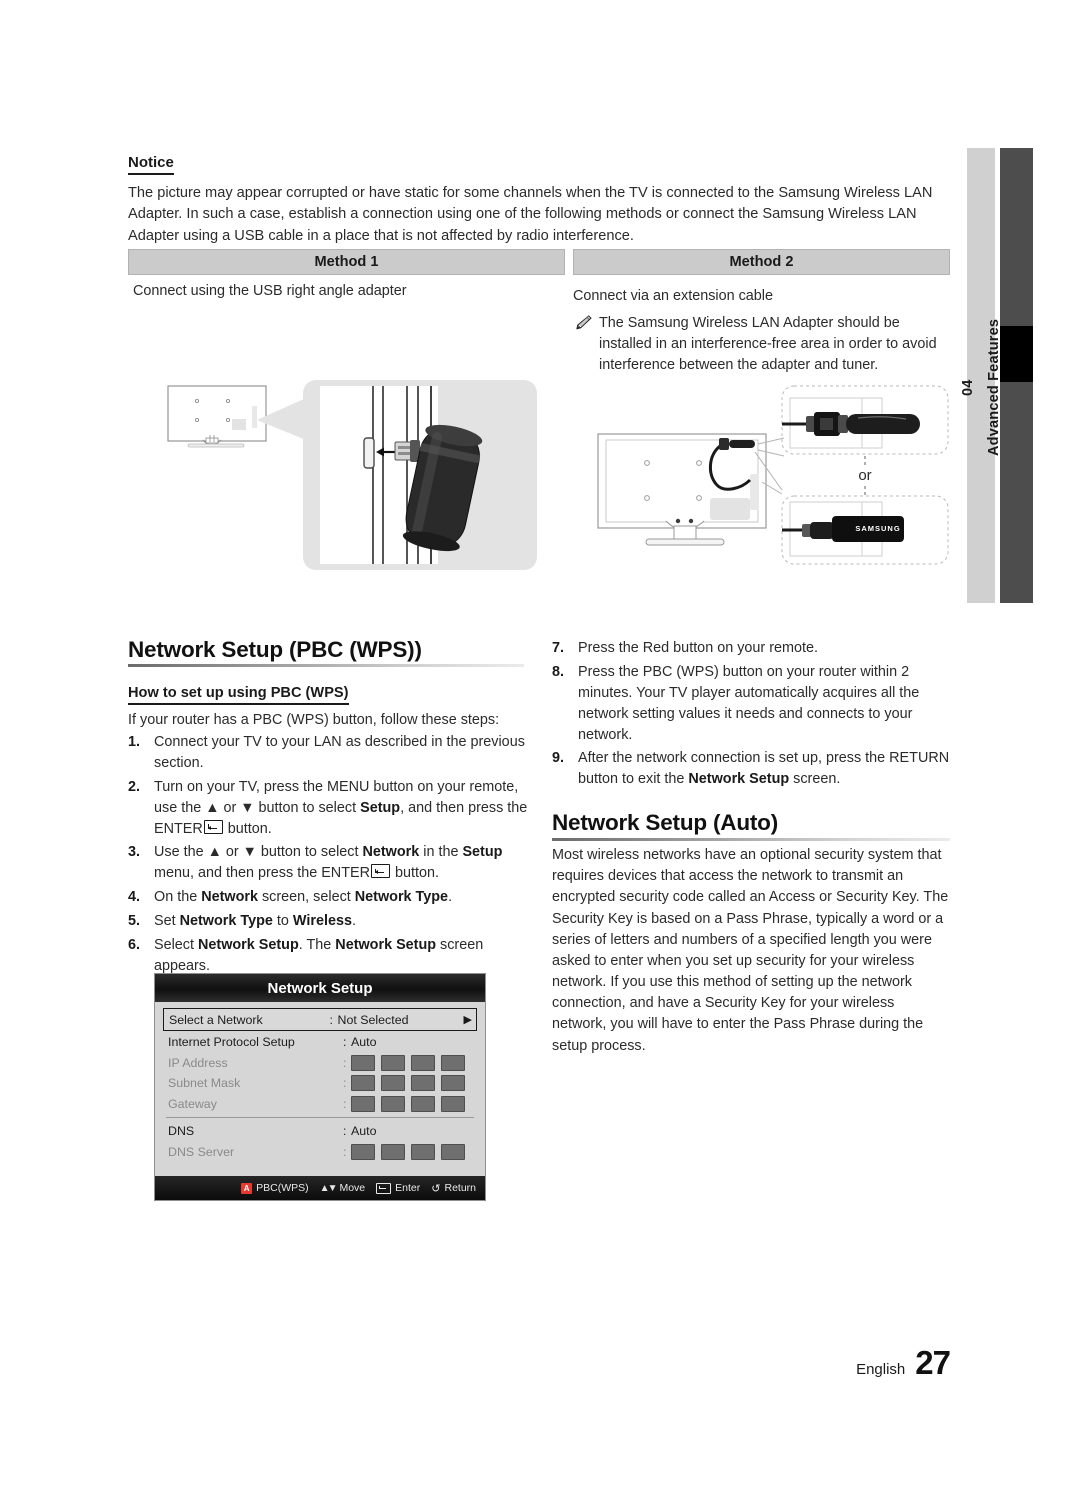 Image resolution: width=1080 pixels, height=1494 pixels. What do you see at coordinates (453, 1188) in the screenshot?
I see `osd-hint-return: ↺ Return` at bounding box center [453, 1188].